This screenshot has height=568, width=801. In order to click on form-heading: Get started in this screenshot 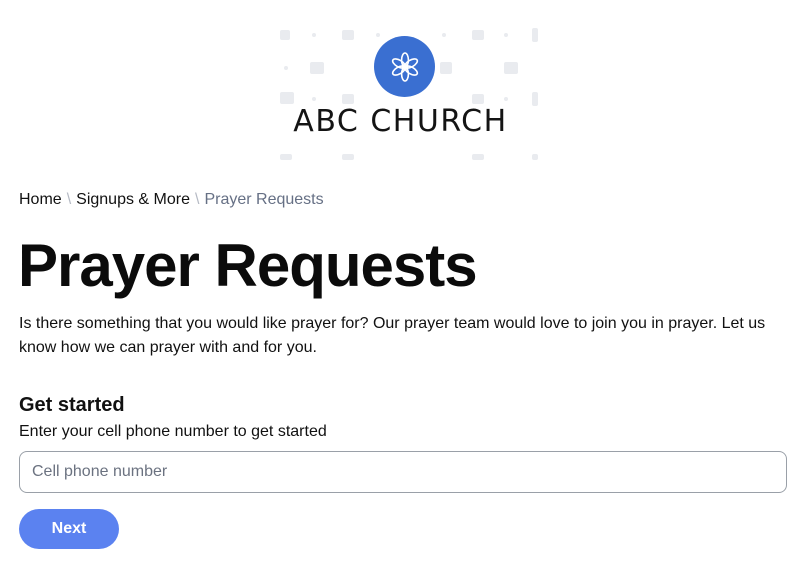, I will do `click(72, 405)`.